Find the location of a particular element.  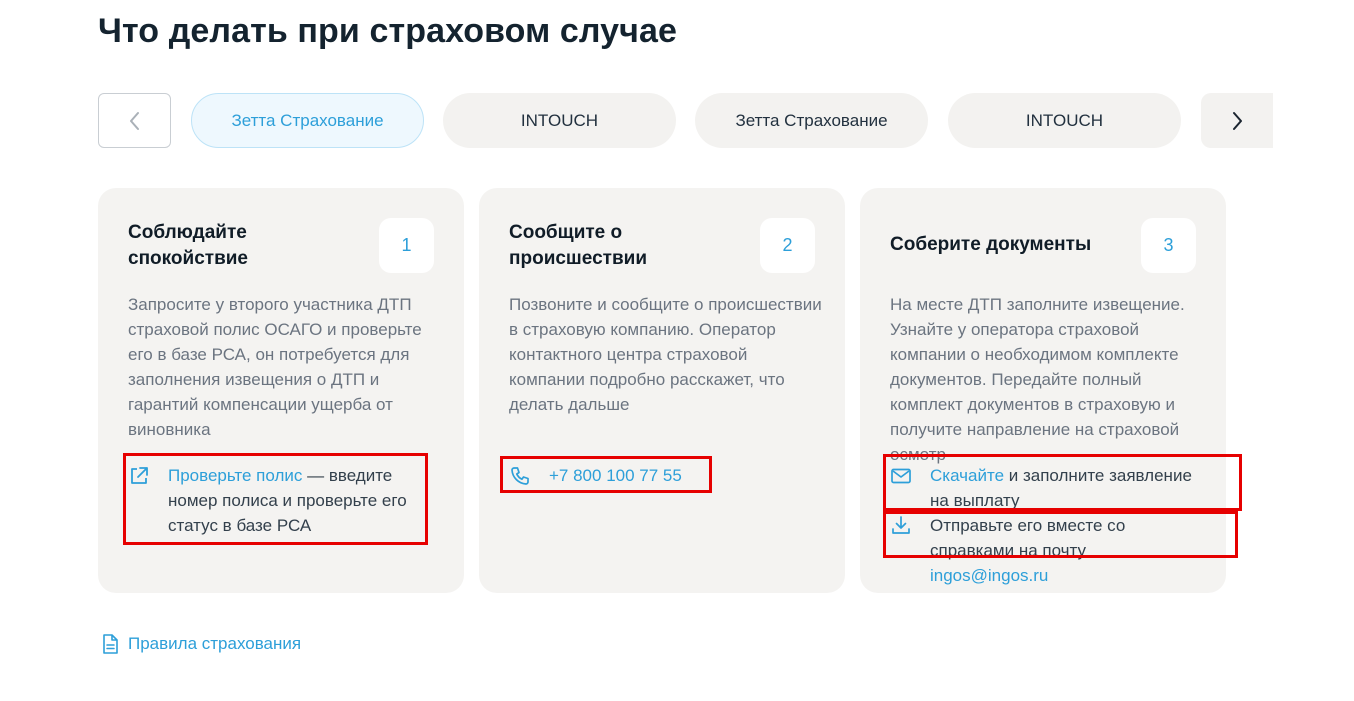

document-icon is located at coordinates (110, 644).